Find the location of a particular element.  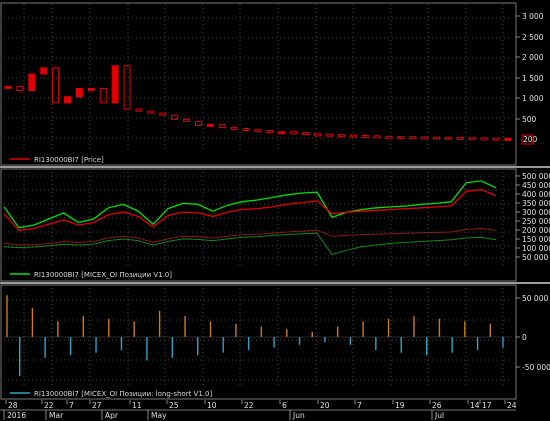

time-month-label: May is located at coordinates (159, 415).